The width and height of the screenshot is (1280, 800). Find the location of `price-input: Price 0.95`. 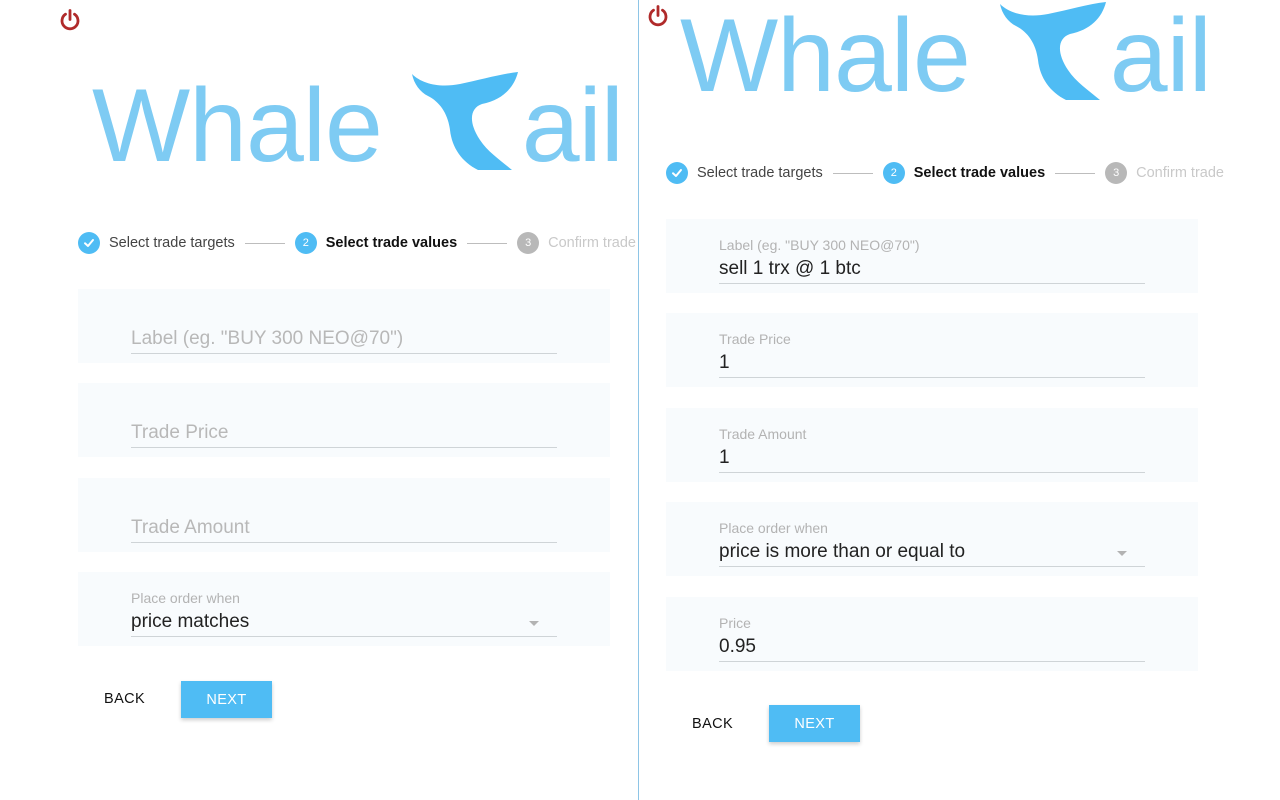

price-input: Price 0.95 is located at coordinates (932, 637).